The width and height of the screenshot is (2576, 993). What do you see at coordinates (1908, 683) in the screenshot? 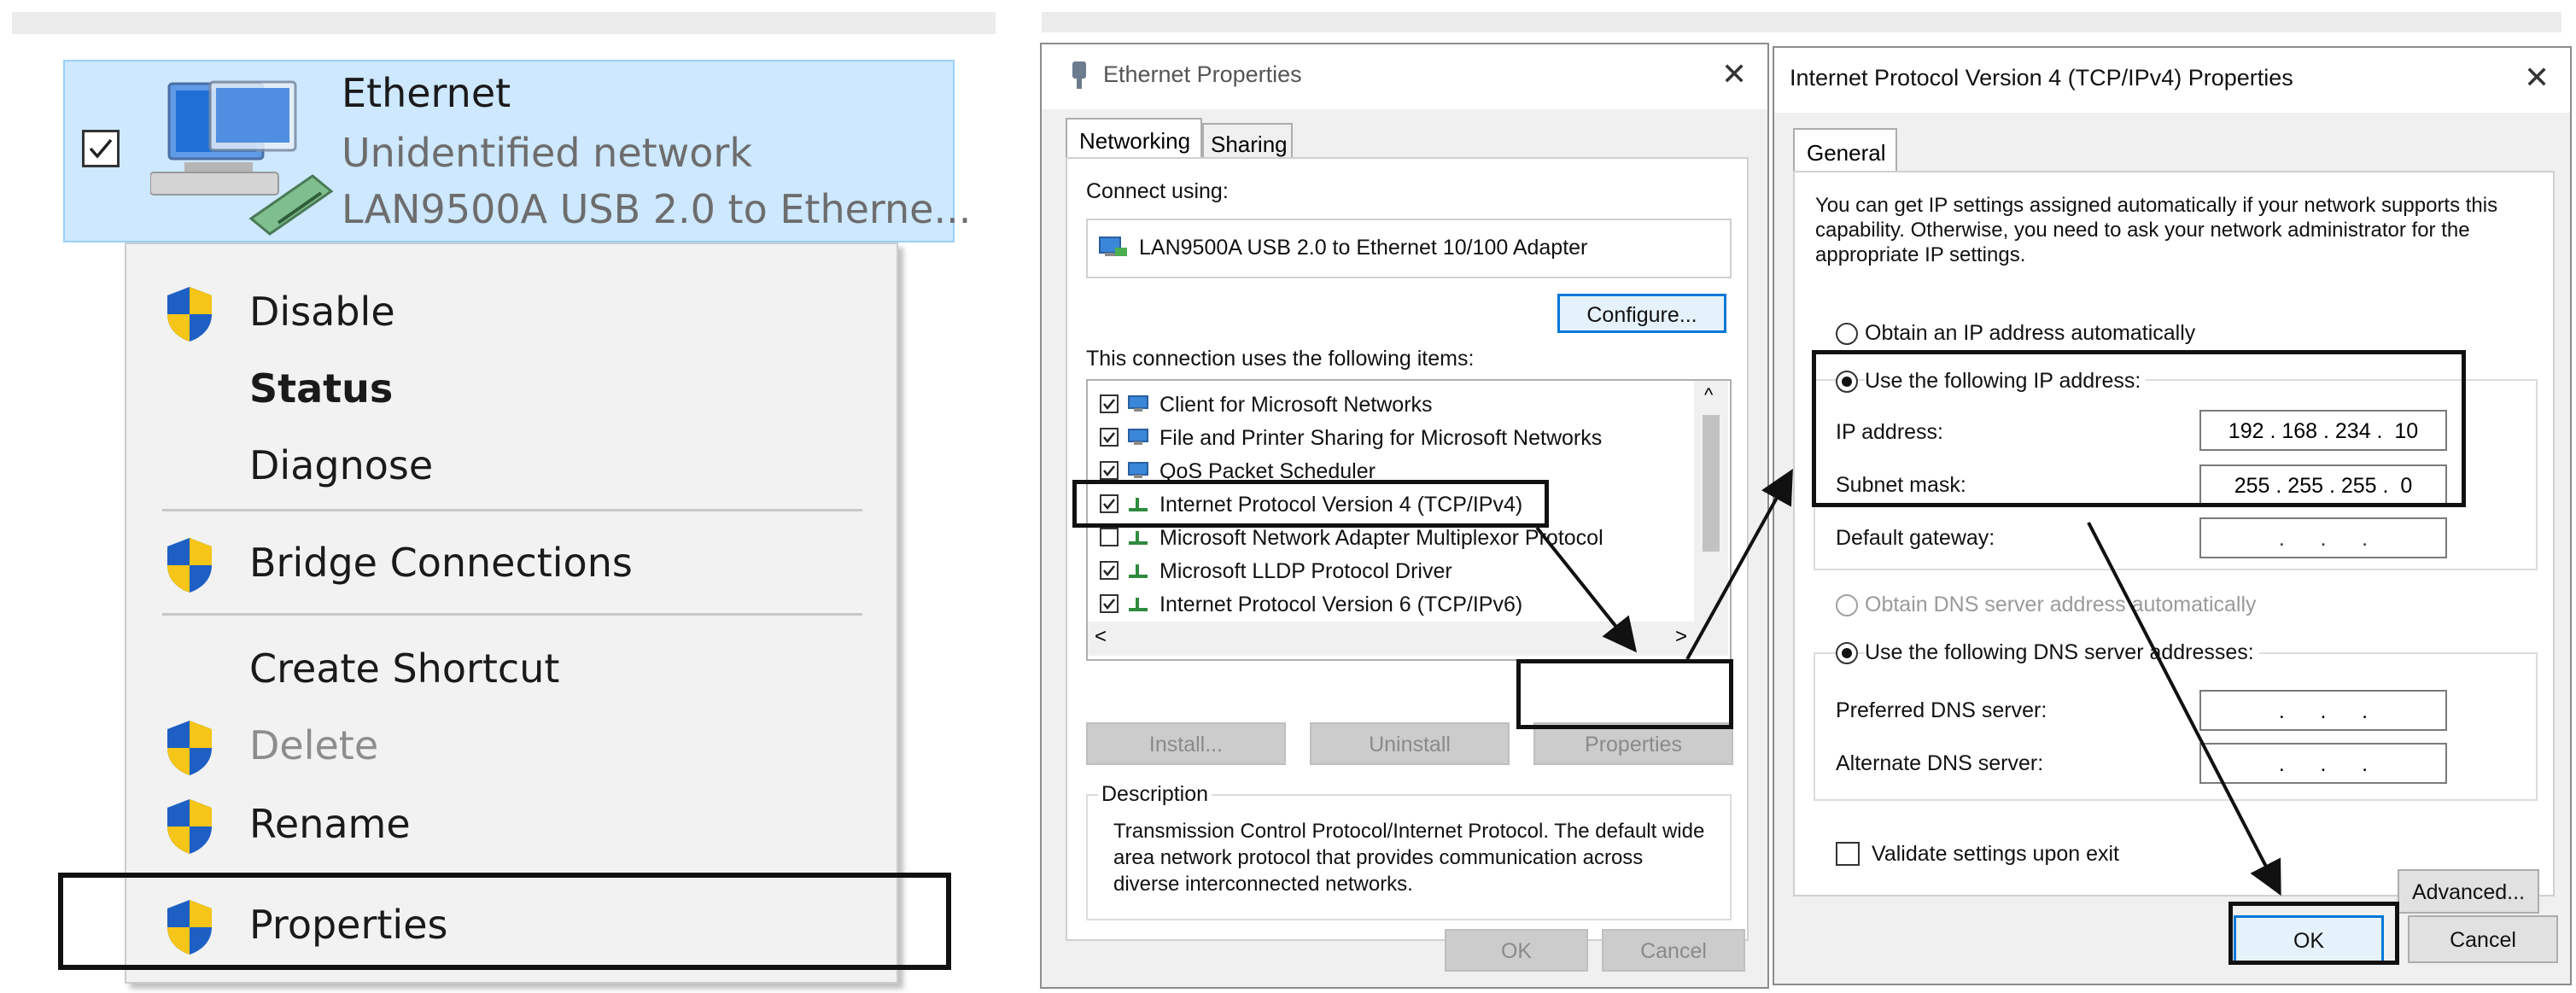
I see `annotation-arrows` at bounding box center [1908, 683].